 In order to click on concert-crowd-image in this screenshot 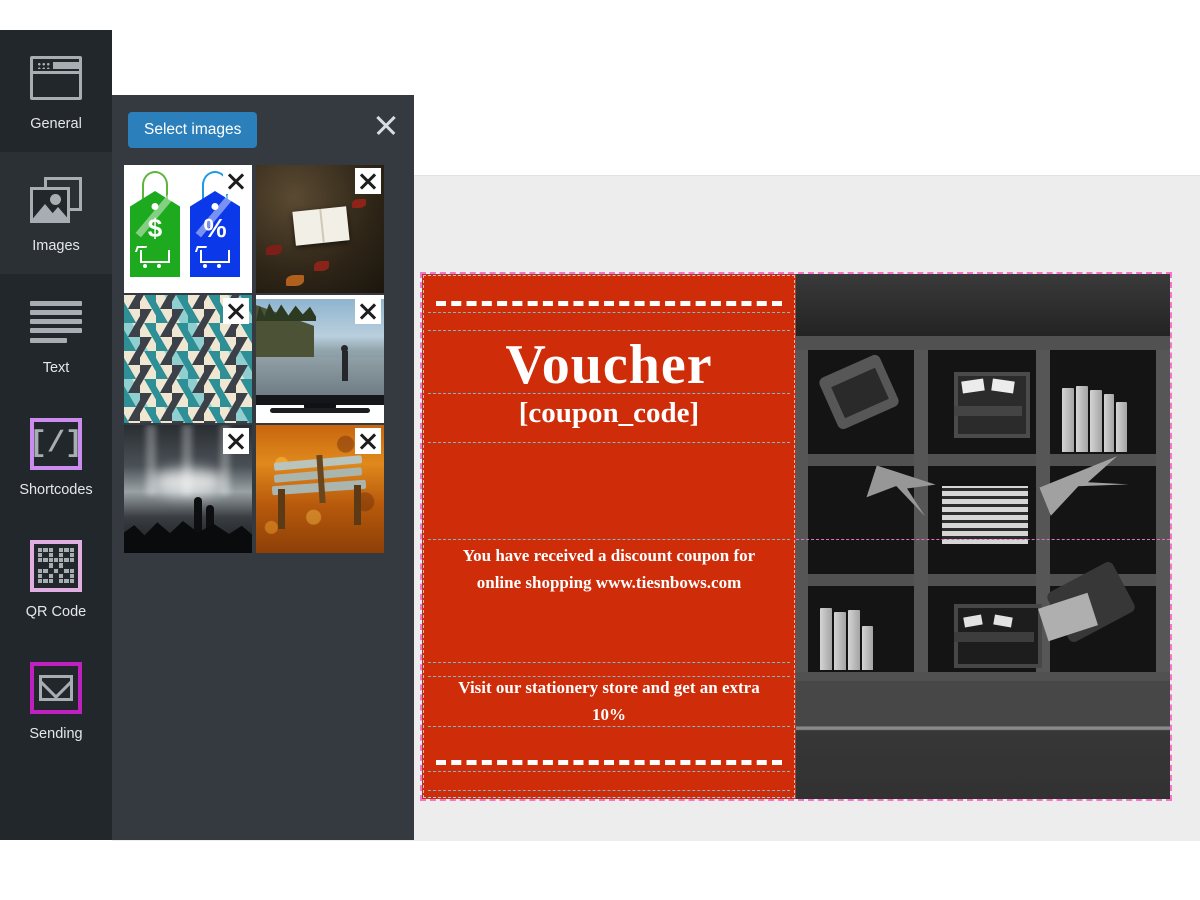, I will do `click(188, 489)`.